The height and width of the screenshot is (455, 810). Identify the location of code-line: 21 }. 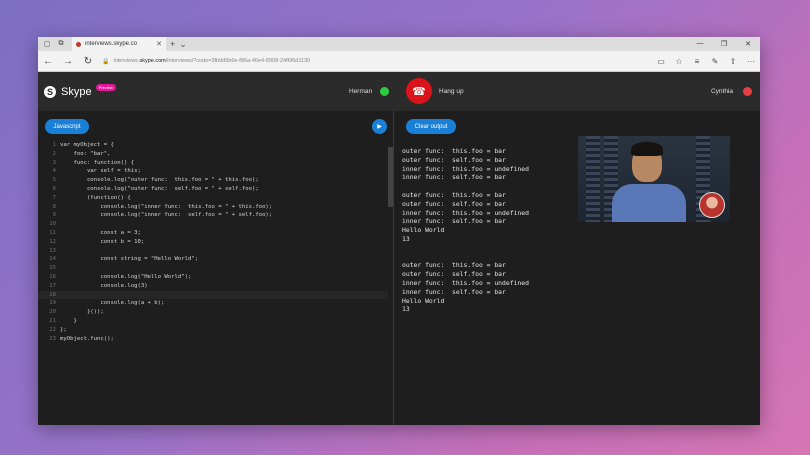
(213, 321).